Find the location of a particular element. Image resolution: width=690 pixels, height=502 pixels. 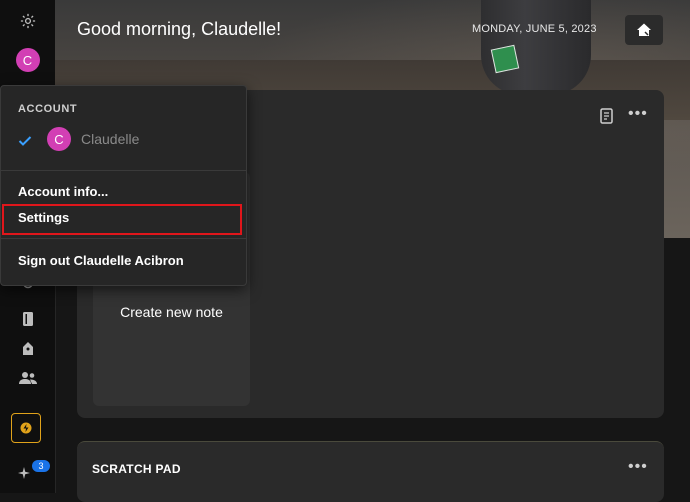

tea-tag-image is located at coordinates (505, 59).